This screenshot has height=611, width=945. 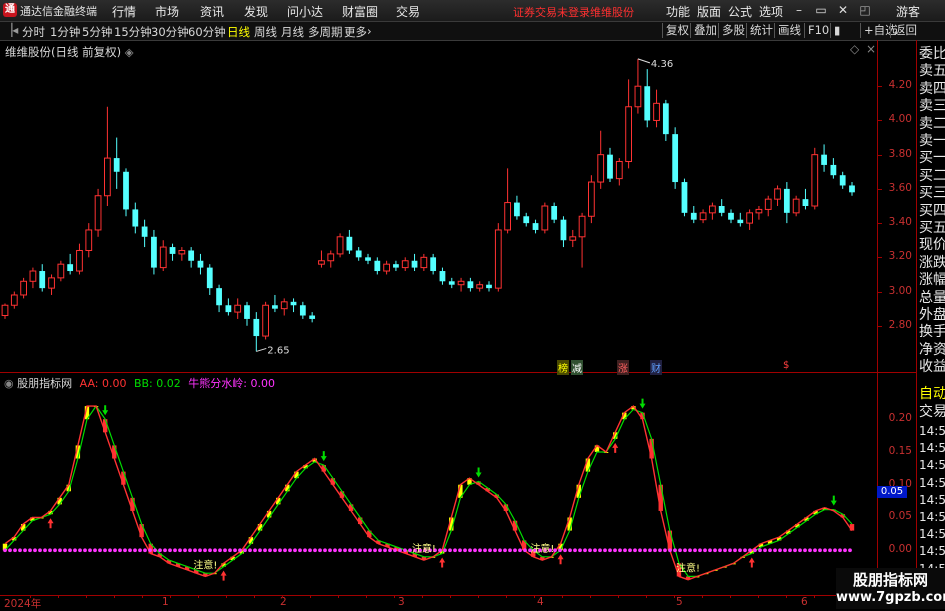 What do you see at coordinates (256, 11) in the screenshot?
I see `menu-discover: 发现` at bounding box center [256, 11].